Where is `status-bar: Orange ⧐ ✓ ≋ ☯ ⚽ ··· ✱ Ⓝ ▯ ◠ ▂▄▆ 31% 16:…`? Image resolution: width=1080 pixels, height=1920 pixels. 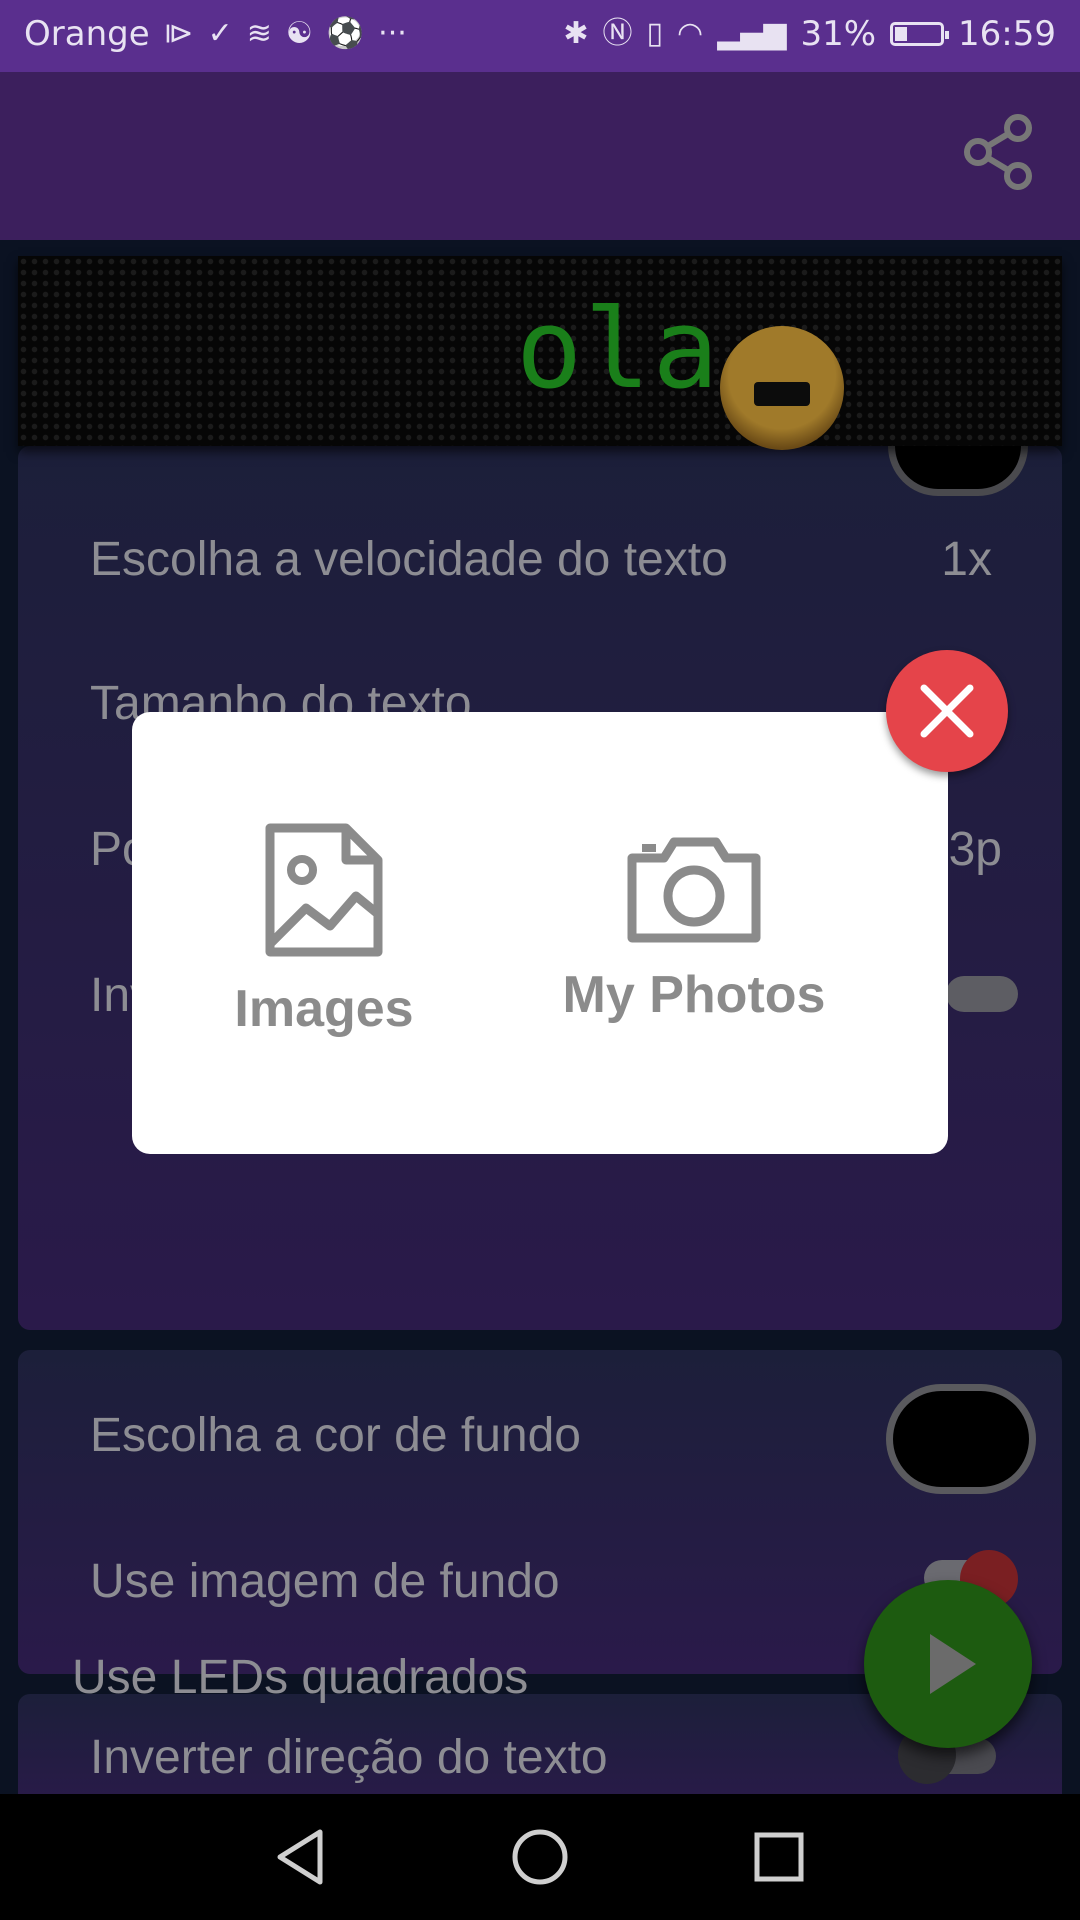 status-bar: Orange ⧐ ✓ ≋ ☯ ⚽ ··· ✱ Ⓝ ▯ ◠ ▂▄▆ 31% 16:… is located at coordinates (540, 36).